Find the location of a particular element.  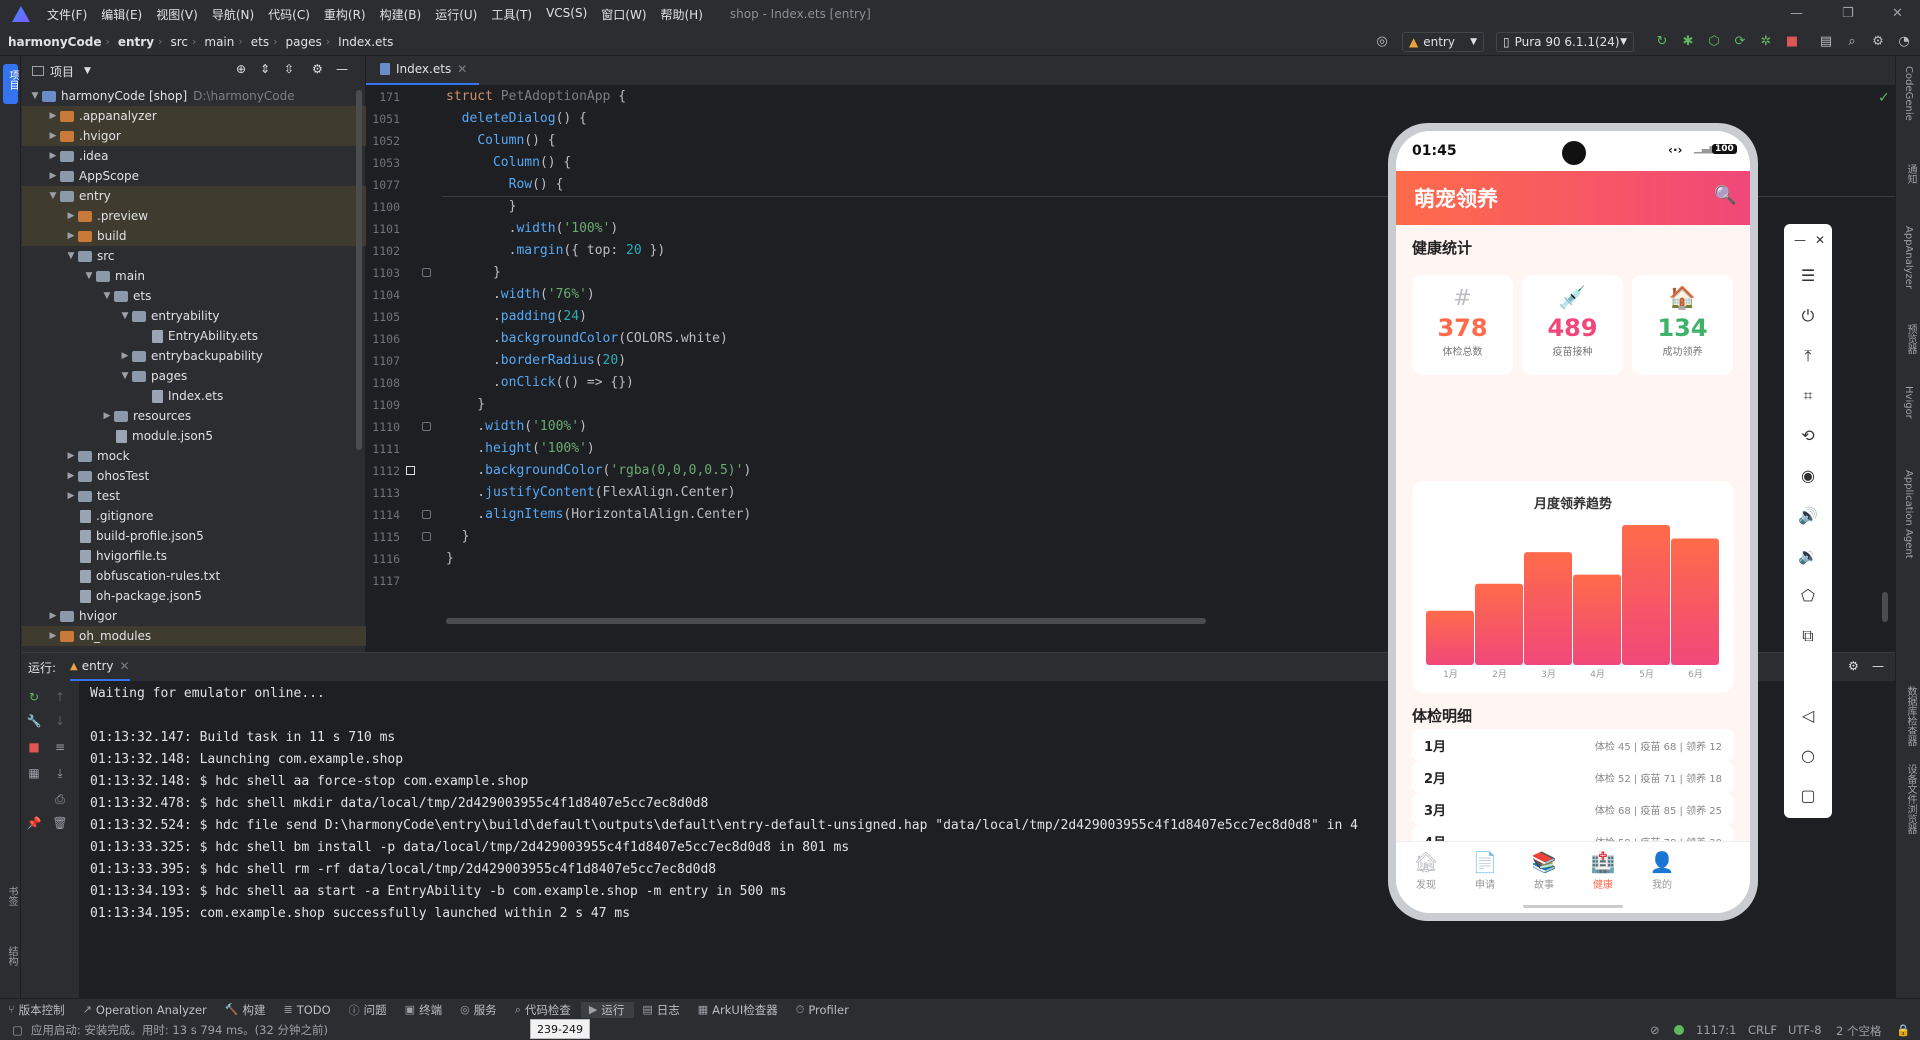

back-icon: ◁ is located at coordinates (1808, 716).